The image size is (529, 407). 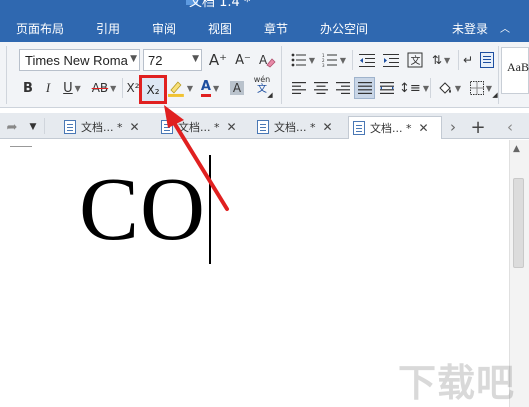 I want to click on paragraph-shading-button: ▼, so click(x=449, y=88).